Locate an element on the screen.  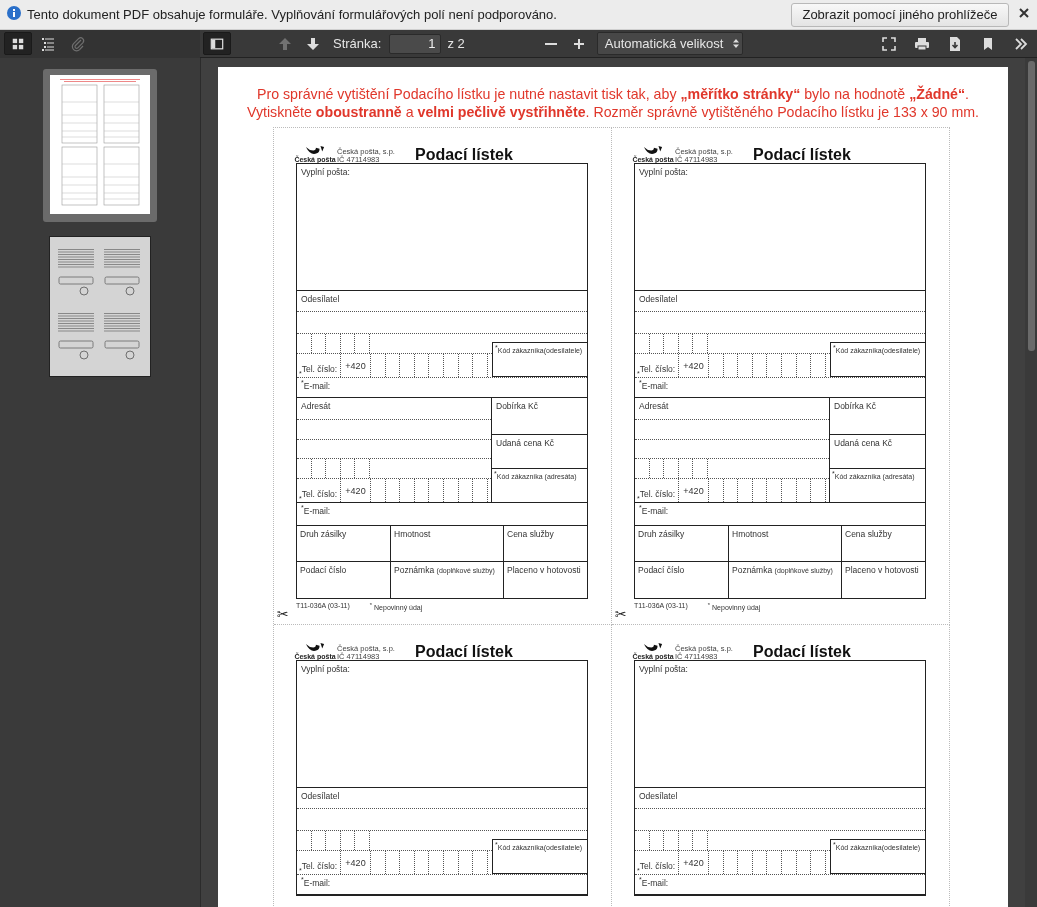
up-arrow-icon is located at coordinates (285, 43).